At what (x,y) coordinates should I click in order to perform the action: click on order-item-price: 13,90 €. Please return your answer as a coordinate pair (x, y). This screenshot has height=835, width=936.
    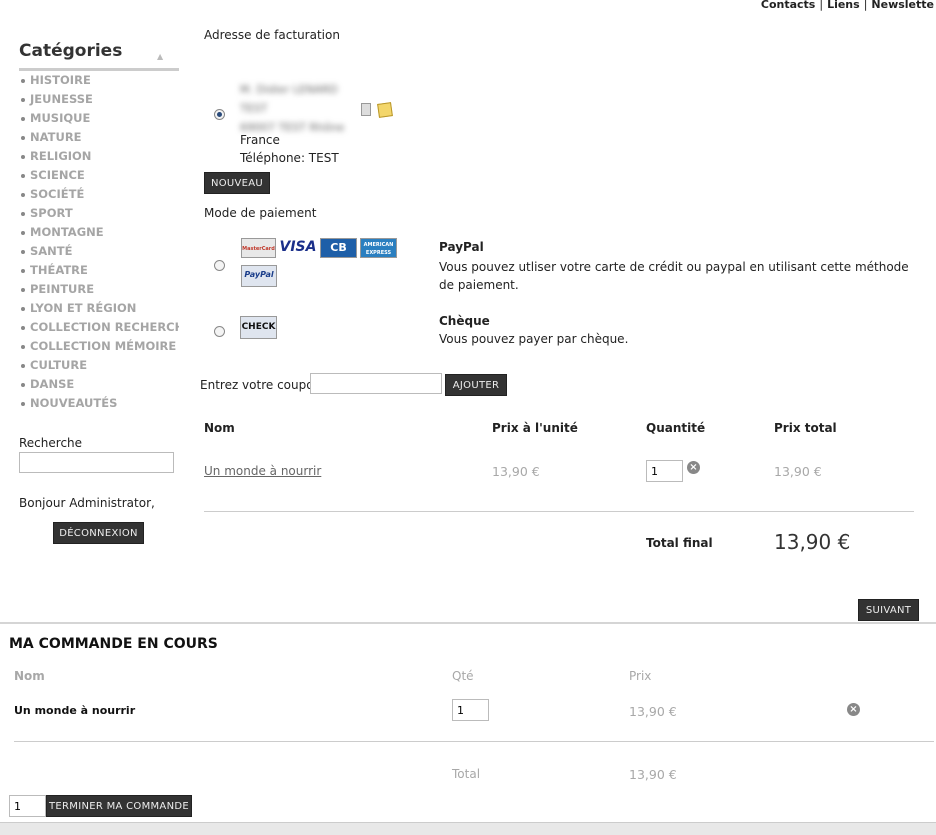
    Looking at the image, I should click on (653, 711).